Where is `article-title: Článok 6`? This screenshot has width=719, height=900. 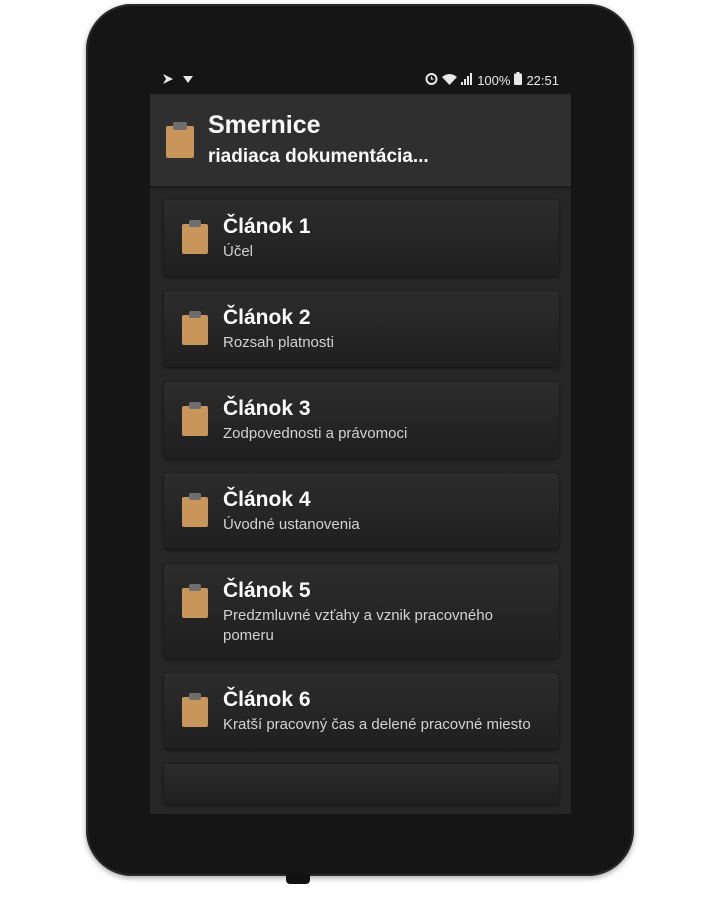 article-title: Článok 6 is located at coordinates (267, 699).